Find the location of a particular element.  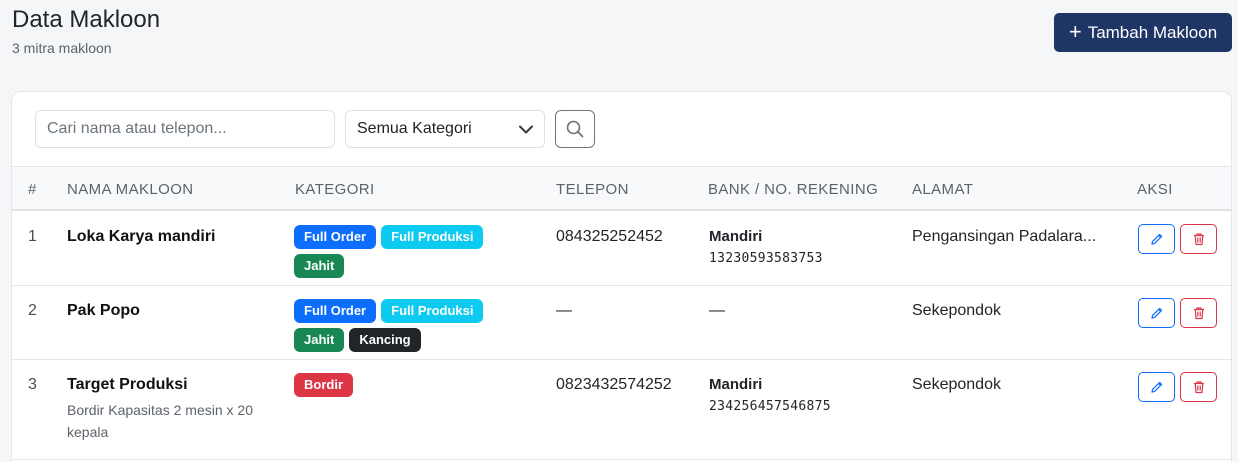

search-icon is located at coordinates (575, 129).